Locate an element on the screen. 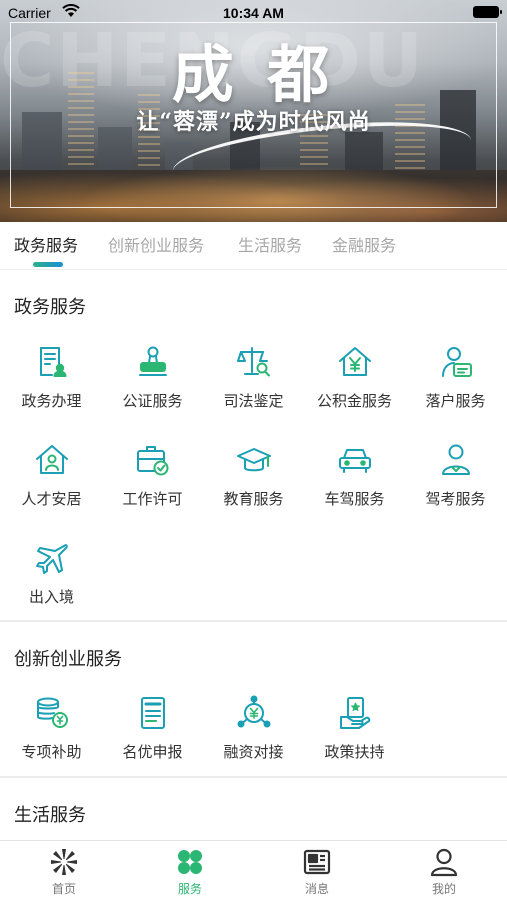 The image size is (507, 900). service-item-notary: 公证服务 is located at coordinates (152, 377).